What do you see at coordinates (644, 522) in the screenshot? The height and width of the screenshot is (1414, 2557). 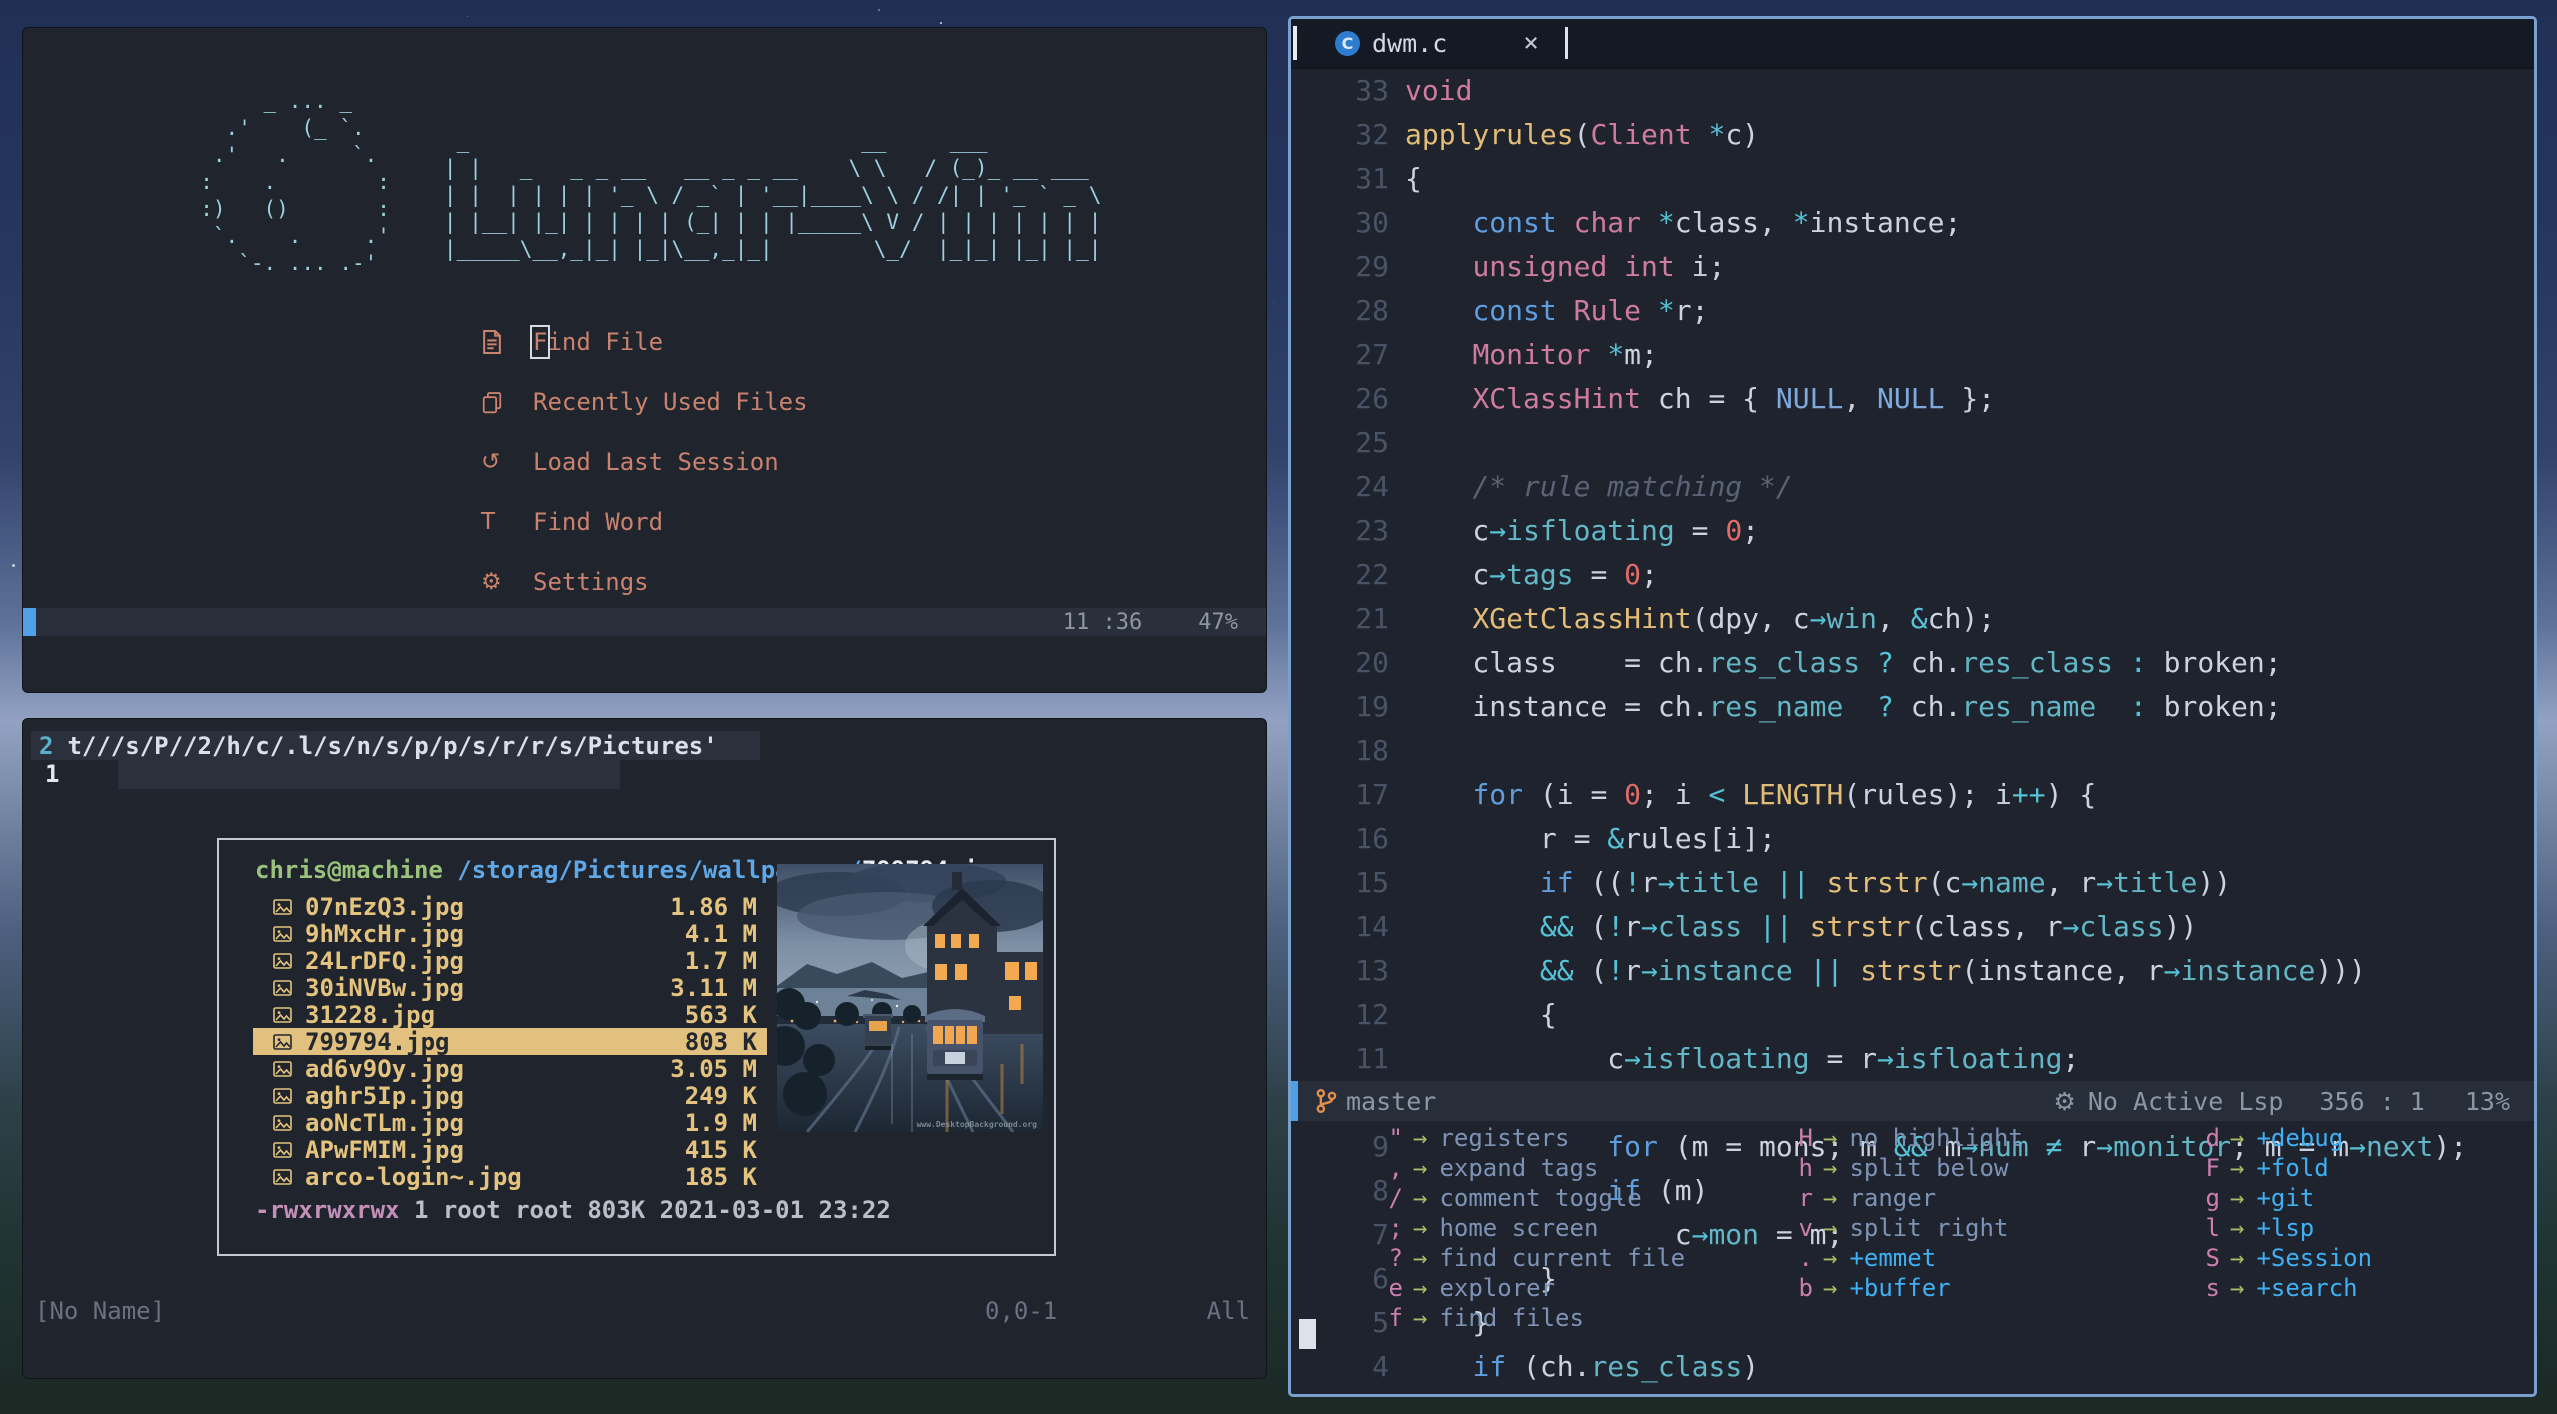 I see `dashboard-item-find-word: T Find Word` at bounding box center [644, 522].